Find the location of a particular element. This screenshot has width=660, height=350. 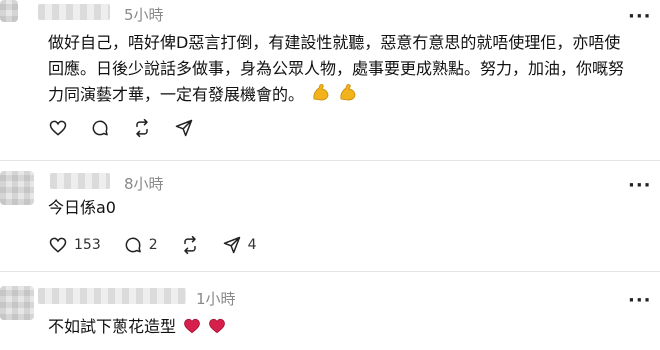

post-text-line-content: 不如試下蔥花造型 is located at coordinates (112, 326).